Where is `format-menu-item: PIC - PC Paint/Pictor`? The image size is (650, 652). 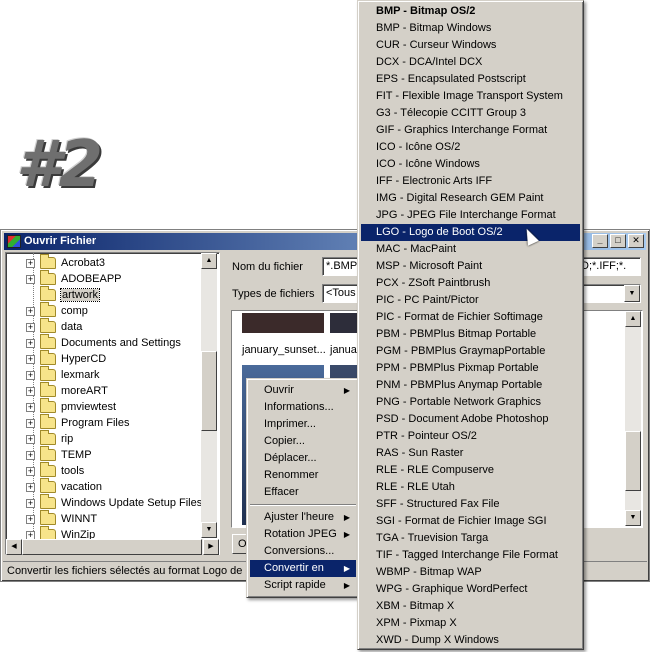
format-menu-item: PIC - PC Paint/Pictor is located at coordinates (470, 300).